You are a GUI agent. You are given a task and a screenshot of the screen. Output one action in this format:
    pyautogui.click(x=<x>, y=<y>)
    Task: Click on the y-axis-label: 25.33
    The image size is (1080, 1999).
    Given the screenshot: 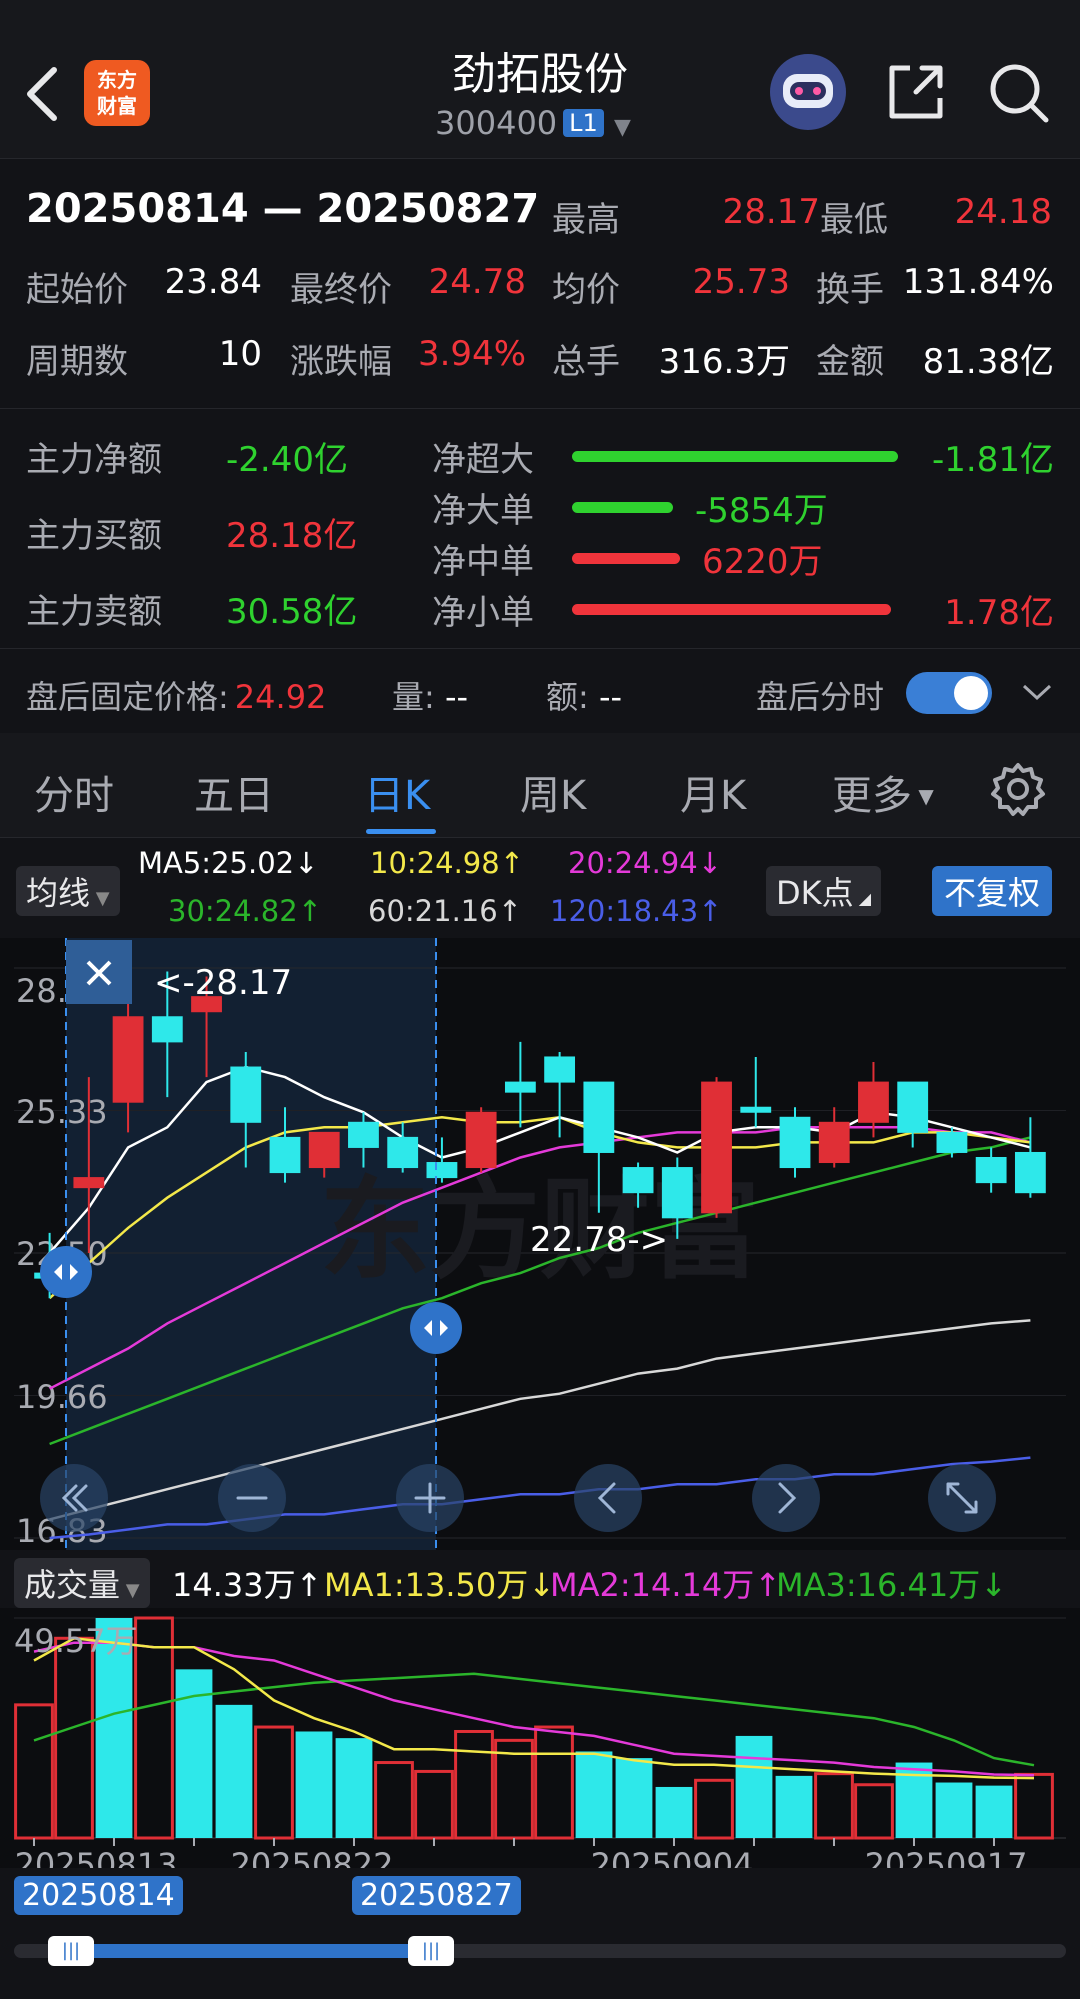 What is the action you would take?
    pyautogui.click(x=62, y=1112)
    